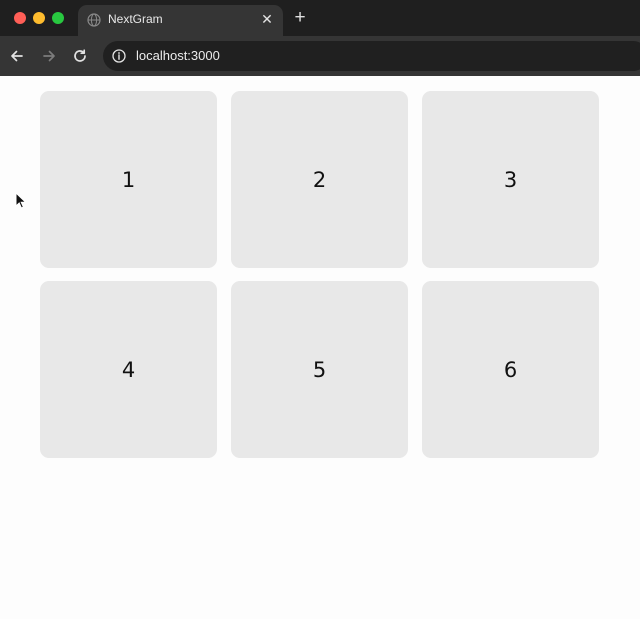  I want to click on toolbar: localhost:3000, so click(320, 56).